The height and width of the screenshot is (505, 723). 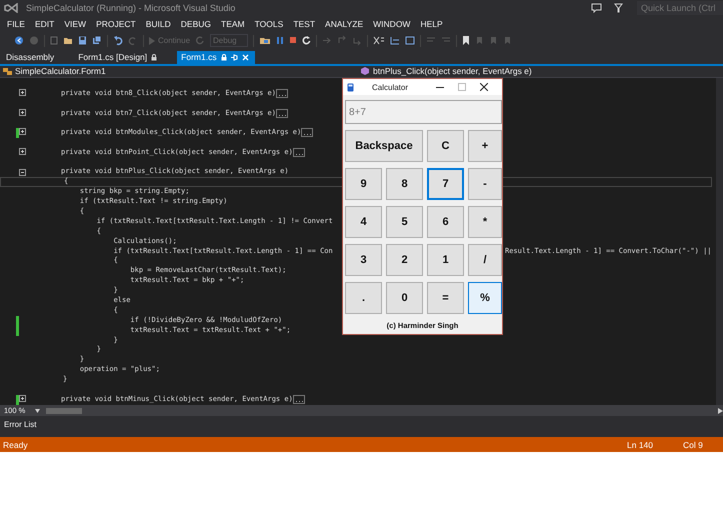 What do you see at coordinates (75, 23) in the screenshot?
I see `menu-item: VIEW` at bounding box center [75, 23].